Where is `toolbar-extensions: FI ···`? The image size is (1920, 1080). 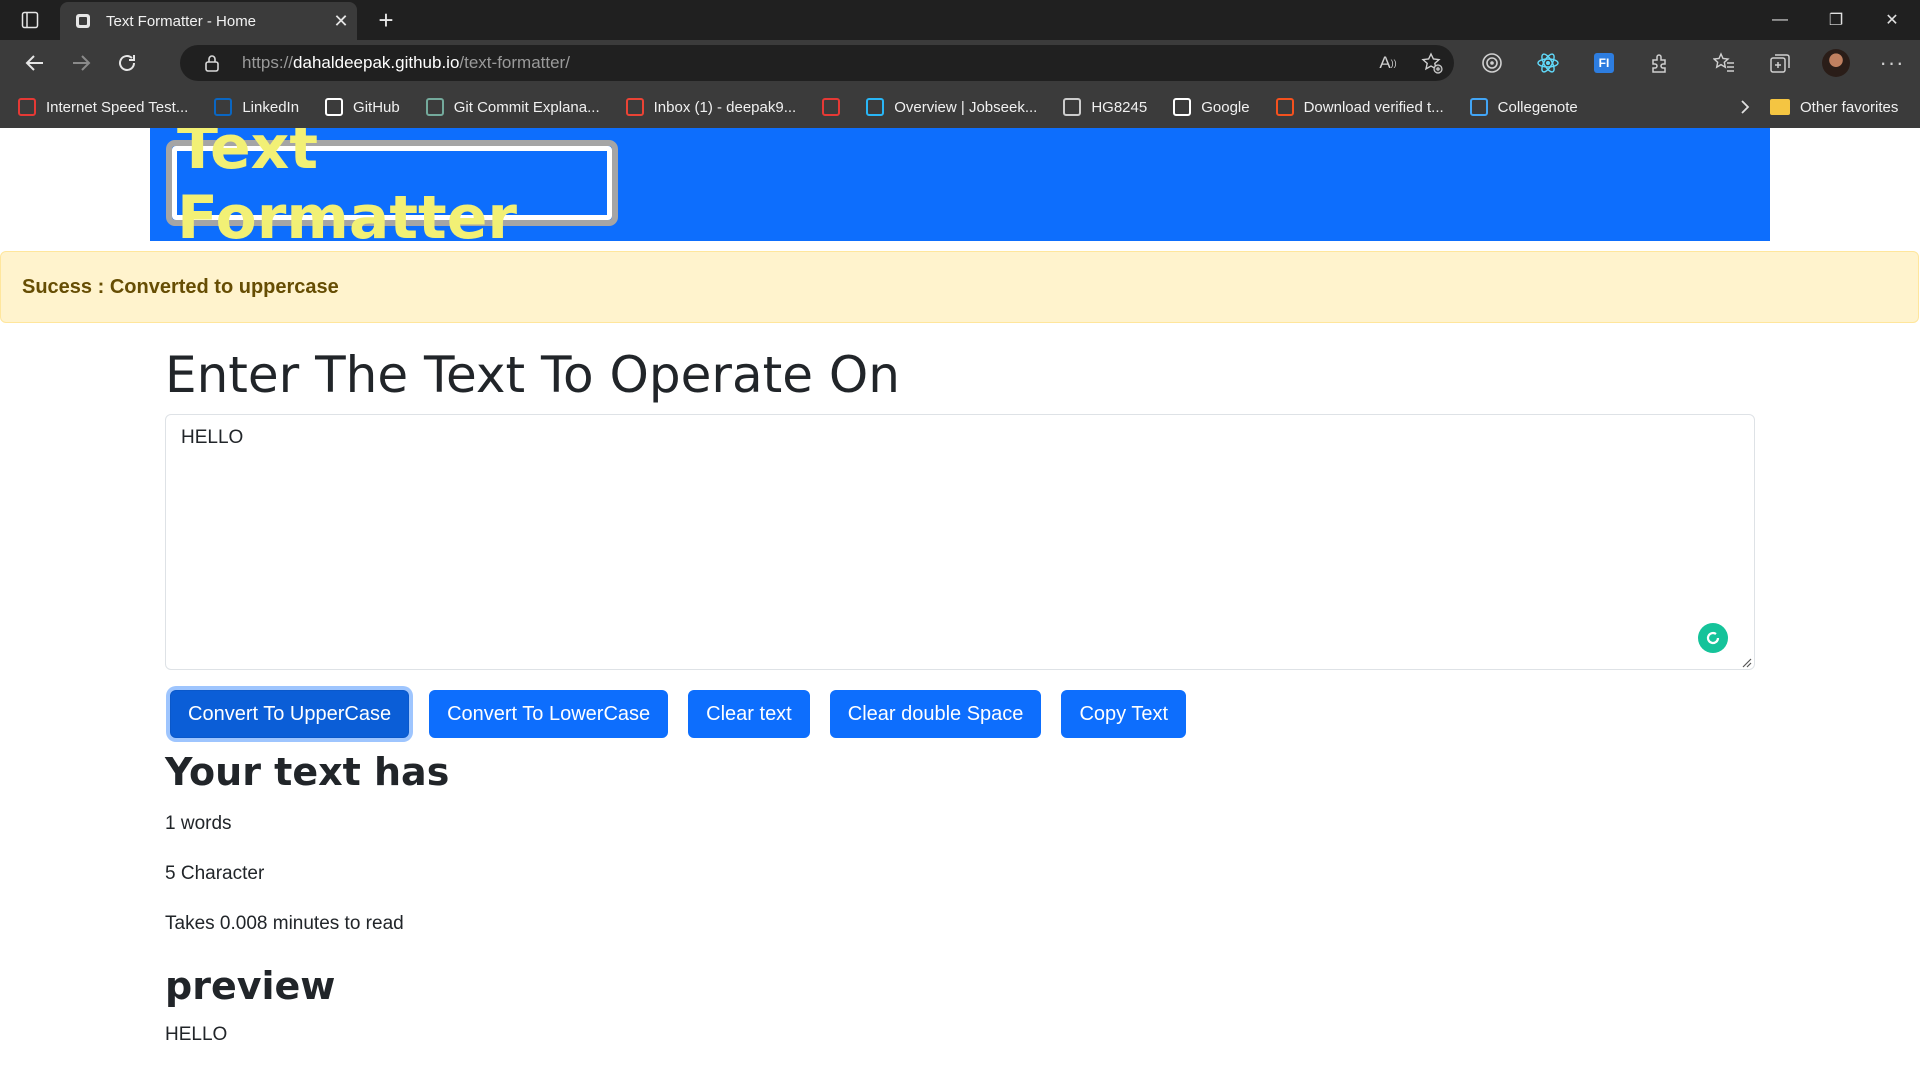 toolbar-extensions: FI ··· is located at coordinates (1692, 63).